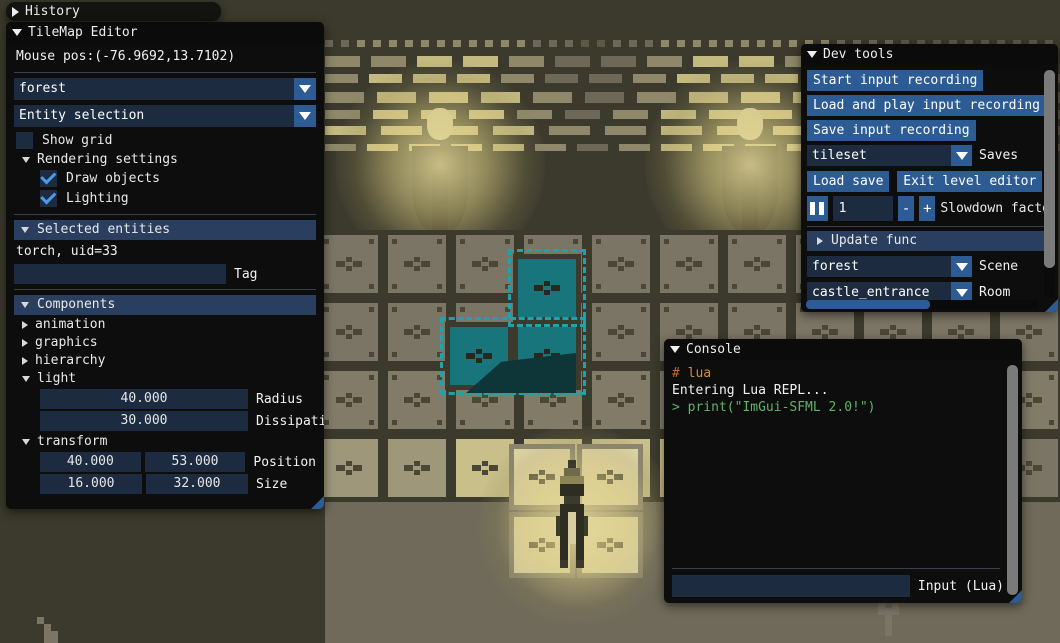  What do you see at coordinates (165, 305) in the screenshot?
I see `components-header: Components` at bounding box center [165, 305].